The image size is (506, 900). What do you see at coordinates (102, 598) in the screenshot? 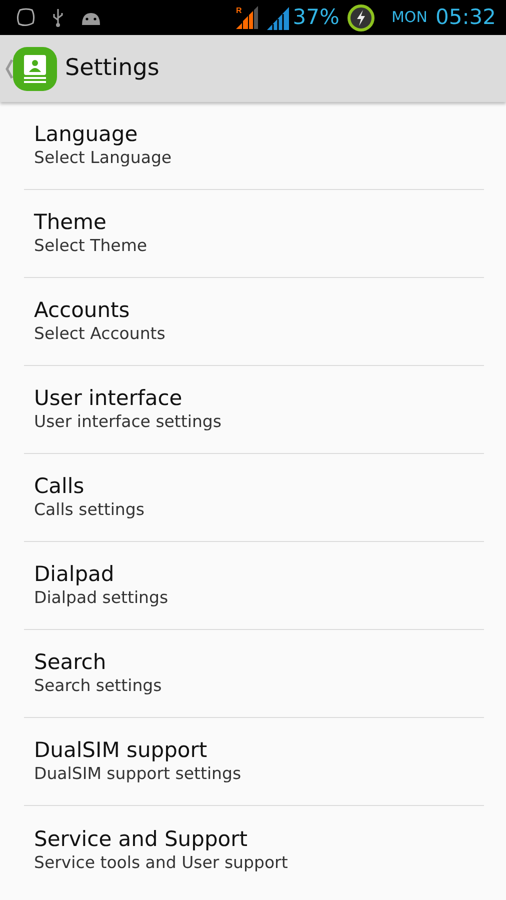
I see `setting-summary: Dialpad settings` at bounding box center [102, 598].